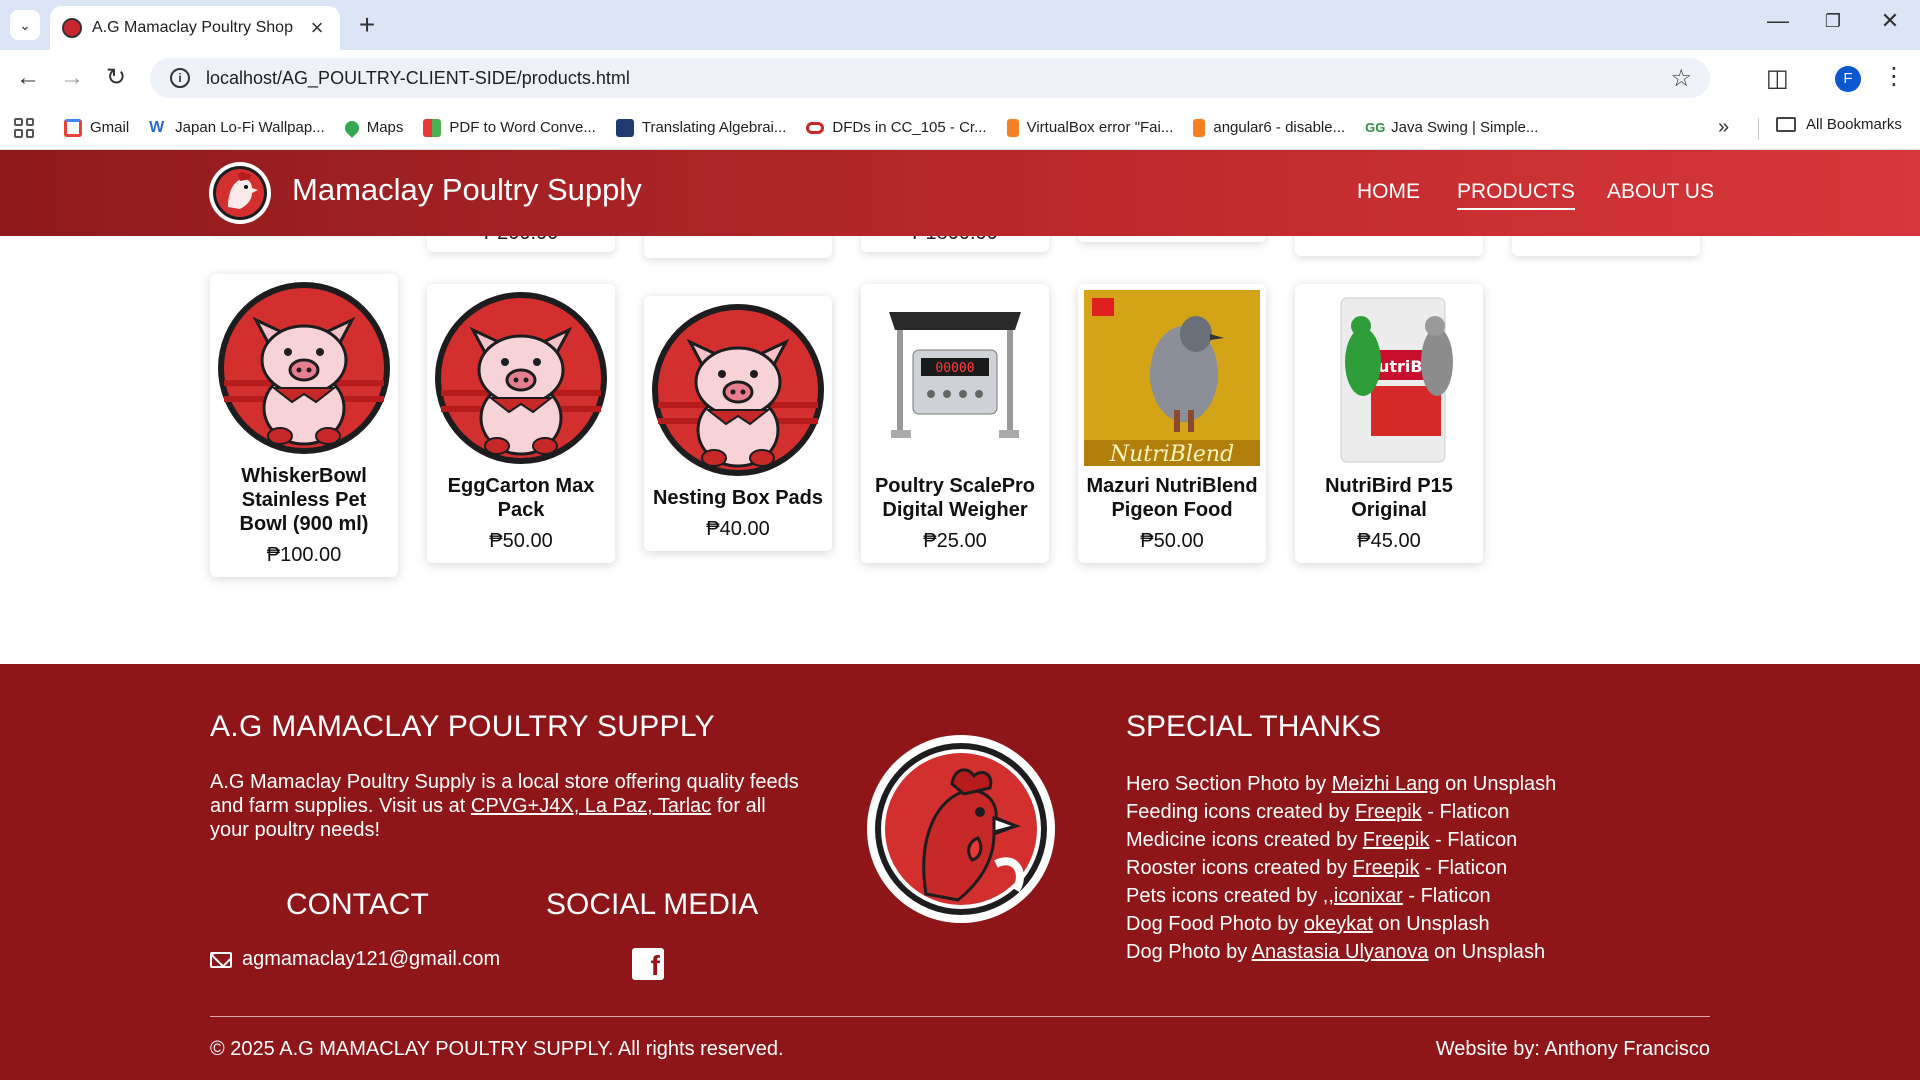 The height and width of the screenshot is (1080, 1920). I want to click on credit-text: Dog Food Photo by, so click(1215, 924).